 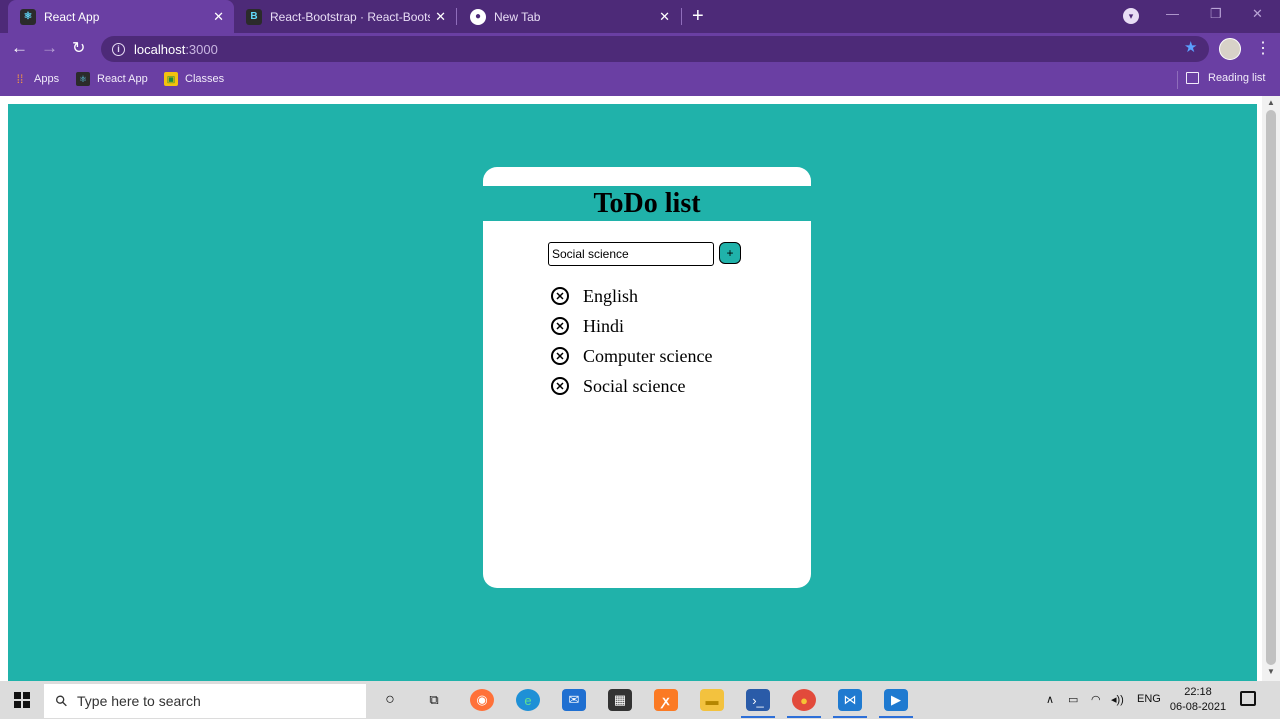 What do you see at coordinates (1096, 699) in the screenshot?
I see `wifi-icon: ◠` at bounding box center [1096, 699].